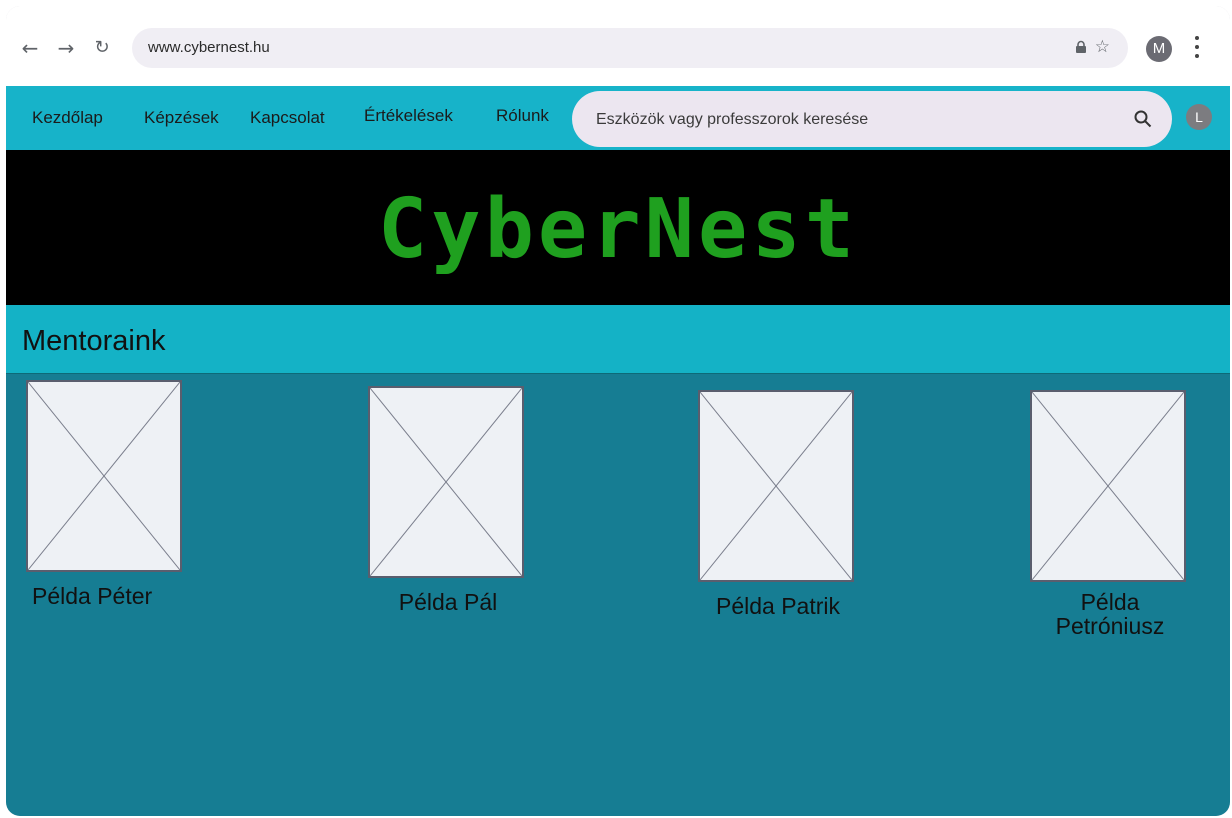  Describe the element at coordinates (1199, 117) in the screenshot. I see `user-avatar: L` at that location.